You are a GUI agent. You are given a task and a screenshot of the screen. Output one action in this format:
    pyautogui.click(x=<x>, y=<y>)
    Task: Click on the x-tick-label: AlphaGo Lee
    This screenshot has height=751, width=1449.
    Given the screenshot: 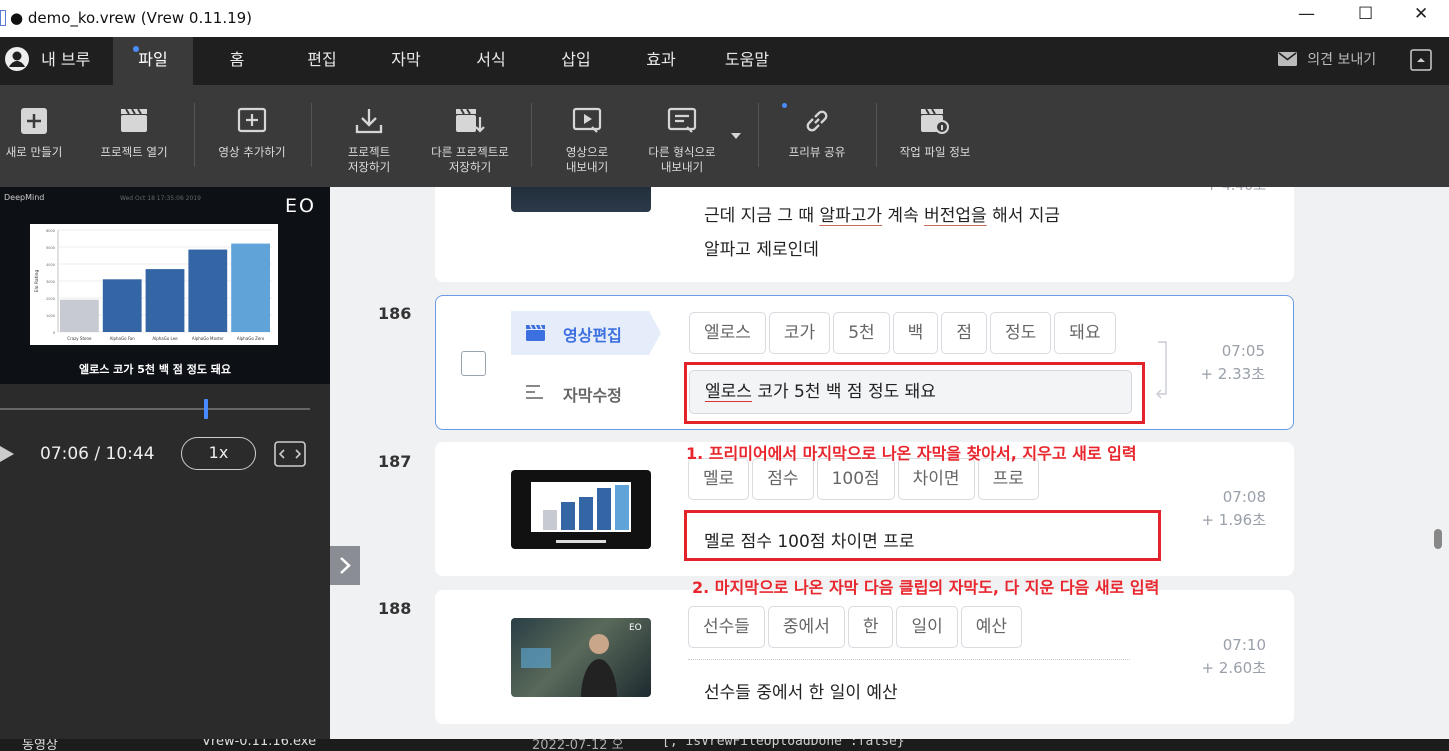 What is the action you would take?
    pyautogui.click(x=165, y=338)
    